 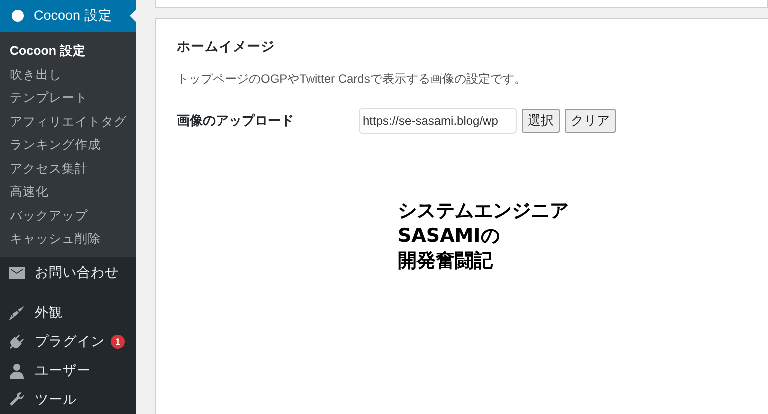 What do you see at coordinates (68, 216) in the screenshot?
I see `submenu-item: バックアップ` at bounding box center [68, 216].